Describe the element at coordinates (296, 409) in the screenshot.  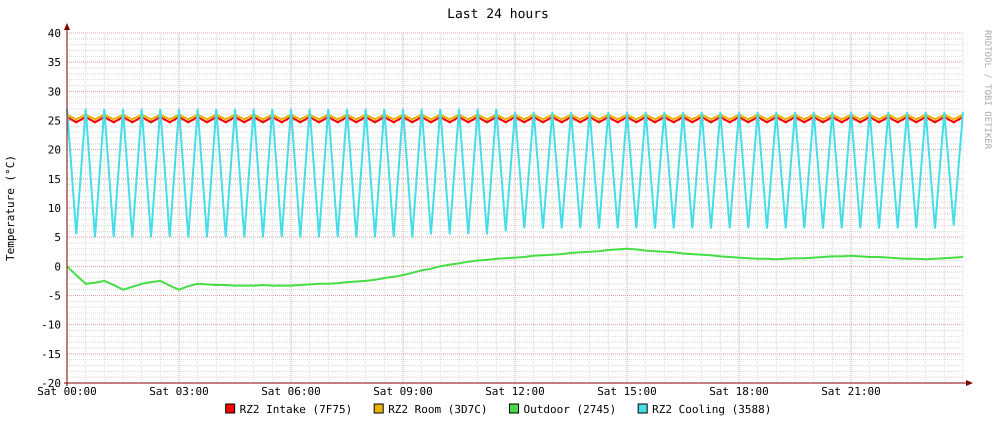
I see `legend-label: RZ2 Intake (7F75)` at that location.